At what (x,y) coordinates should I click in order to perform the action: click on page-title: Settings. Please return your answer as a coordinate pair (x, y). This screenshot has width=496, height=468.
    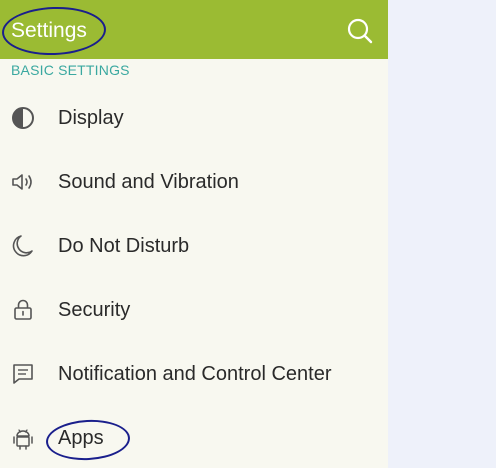
    Looking at the image, I should click on (49, 30).